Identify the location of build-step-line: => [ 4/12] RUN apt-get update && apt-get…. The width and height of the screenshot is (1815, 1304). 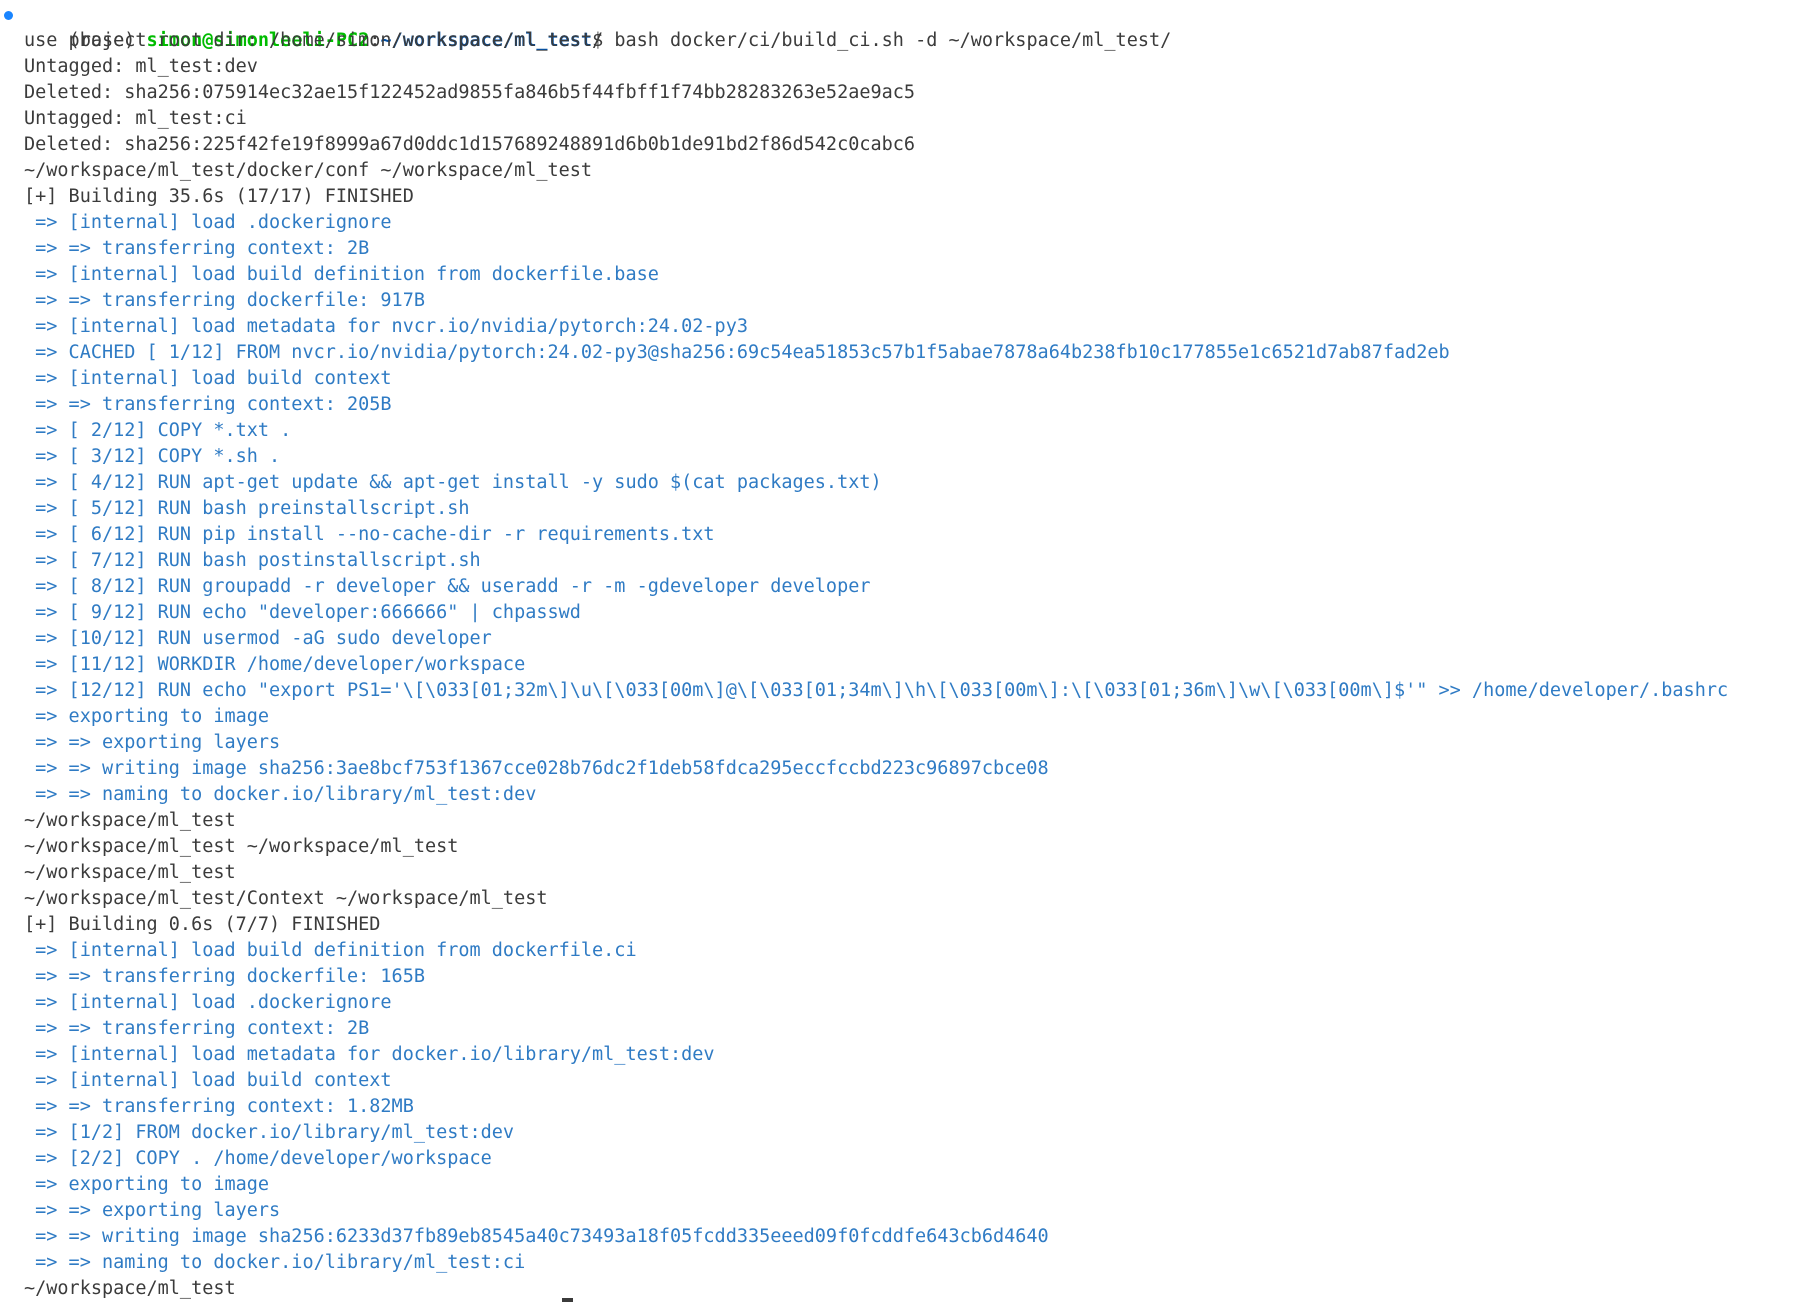
(453, 482).